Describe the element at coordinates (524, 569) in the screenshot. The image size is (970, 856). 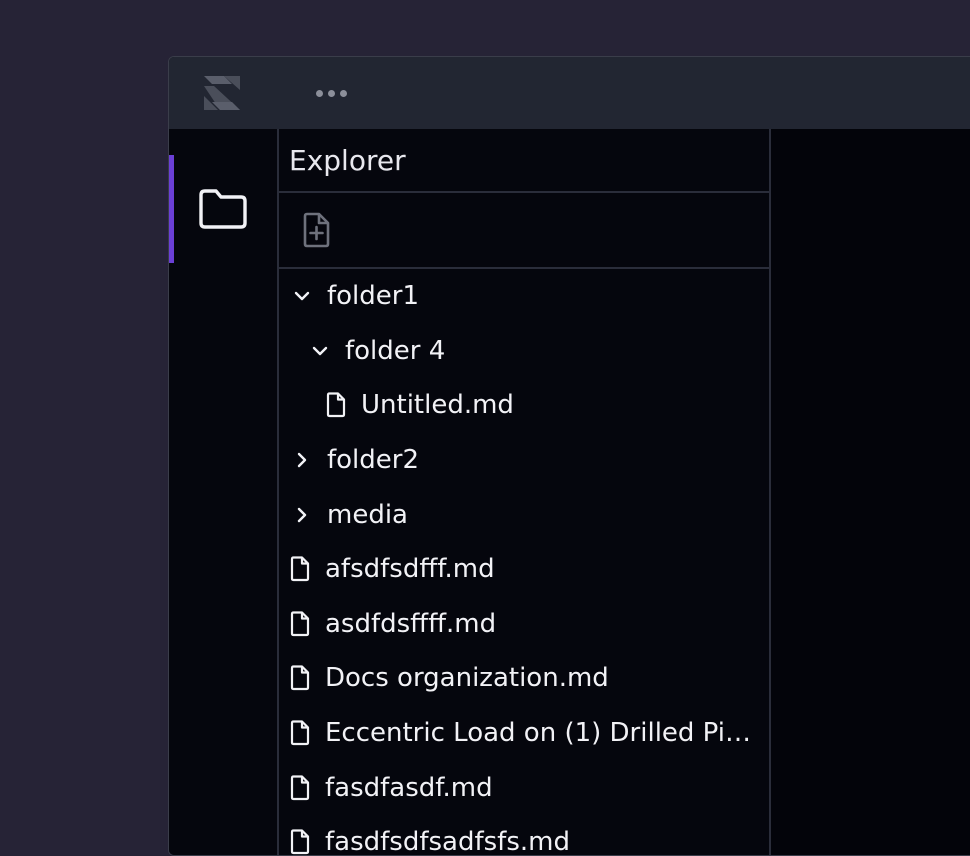
I see `tree-file-item: afsdfsdfff.md` at that location.